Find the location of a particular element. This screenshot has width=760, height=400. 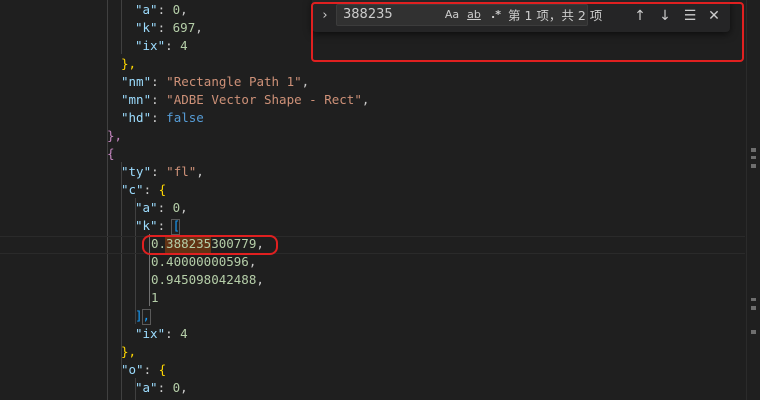

code-line: 0.945098042488, is located at coordinates (207, 279).